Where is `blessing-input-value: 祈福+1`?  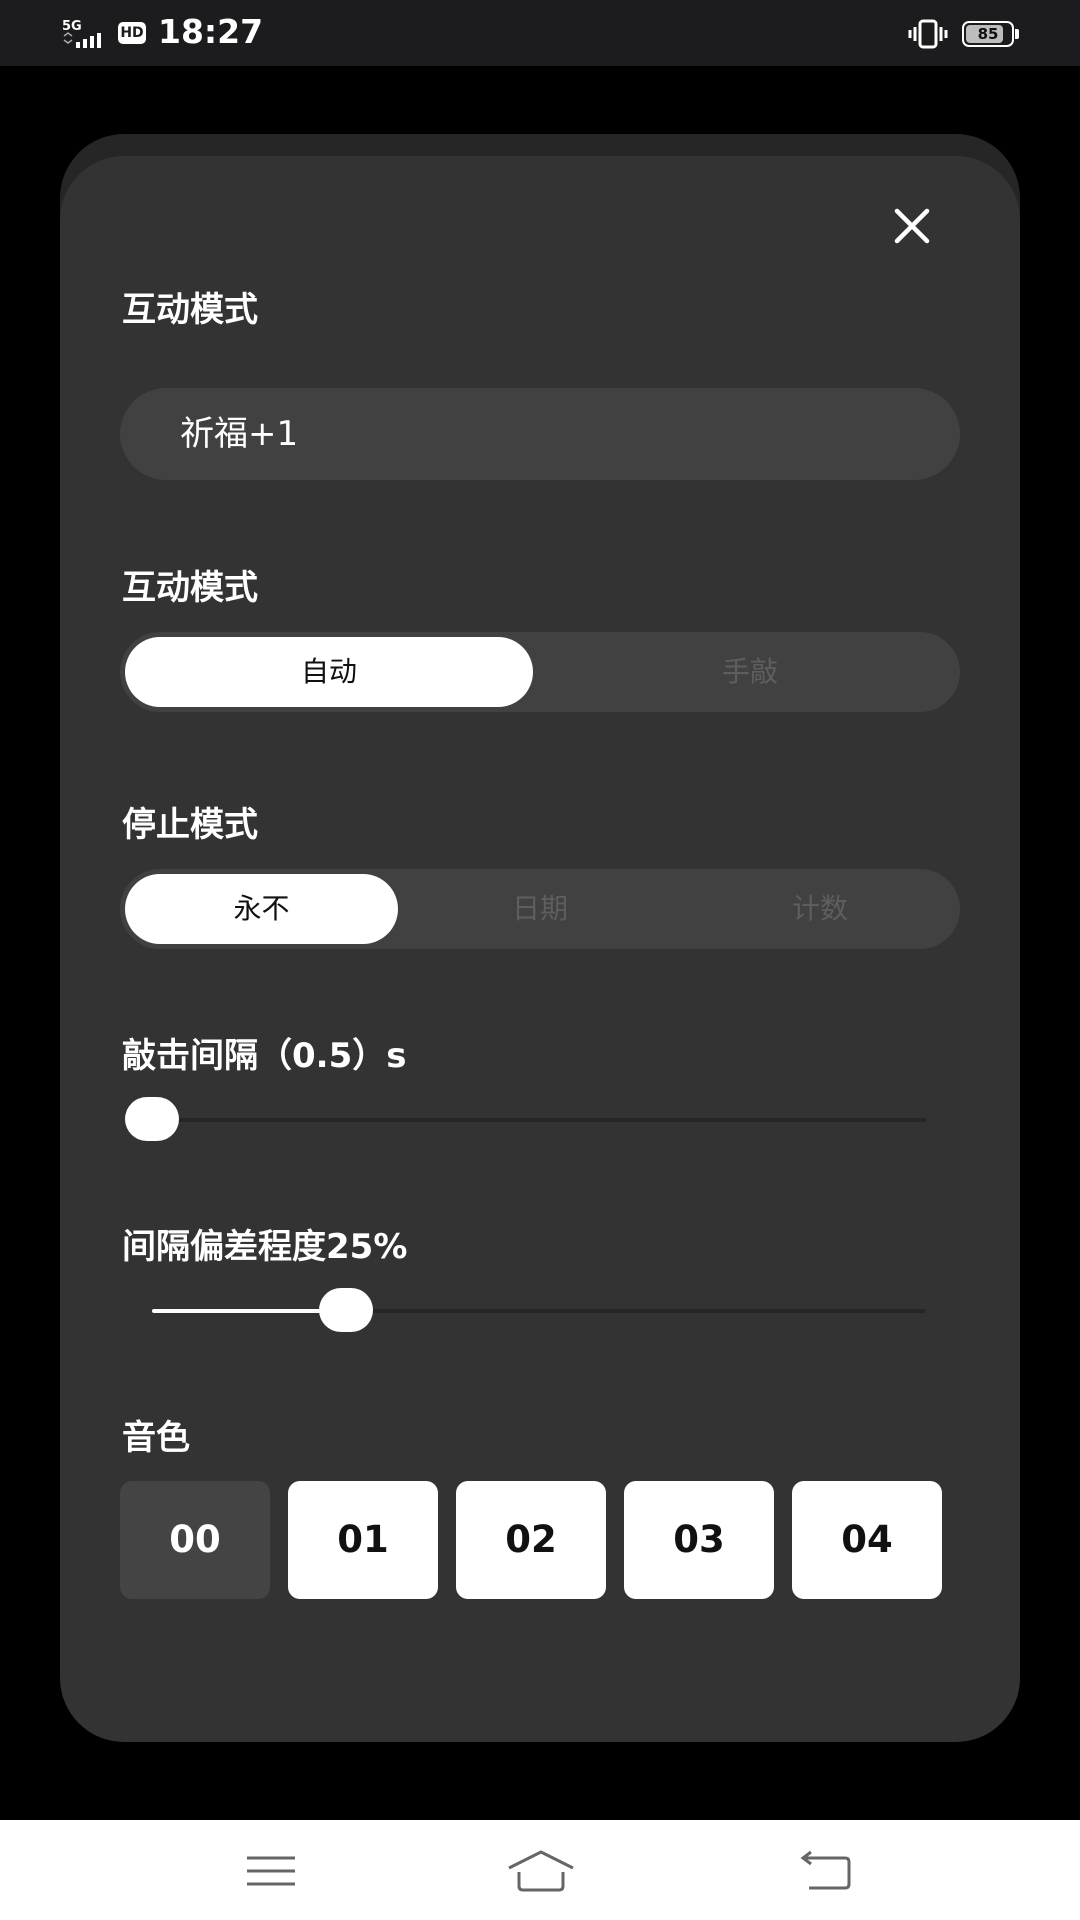
blessing-input-value: 祈福+1 is located at coordinates (239, 434).